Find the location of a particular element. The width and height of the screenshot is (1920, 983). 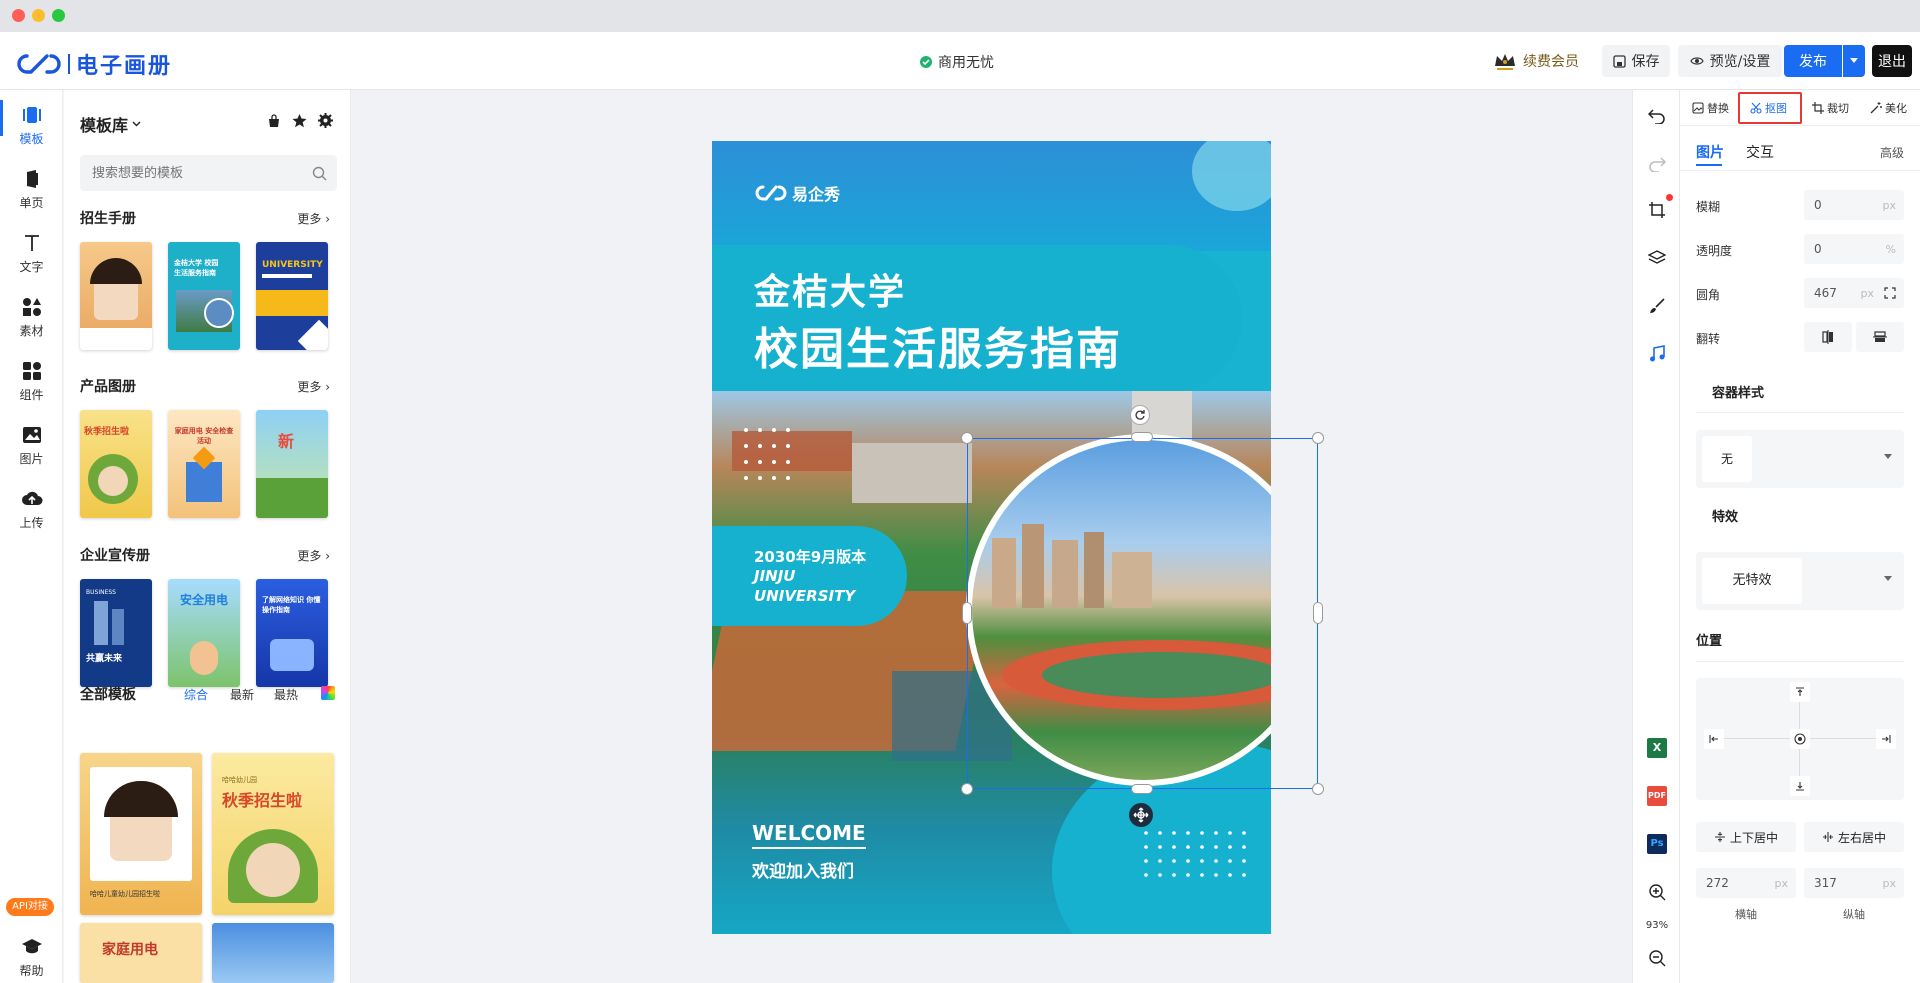

save-button: 保存 is located at coordinates (1636, 61).